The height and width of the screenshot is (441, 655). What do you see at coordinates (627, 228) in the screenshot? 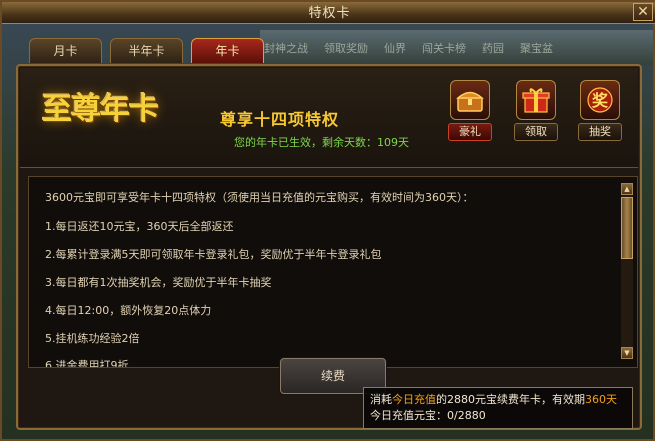
I see `scroll-thumb` at bounding box center [627, 228].